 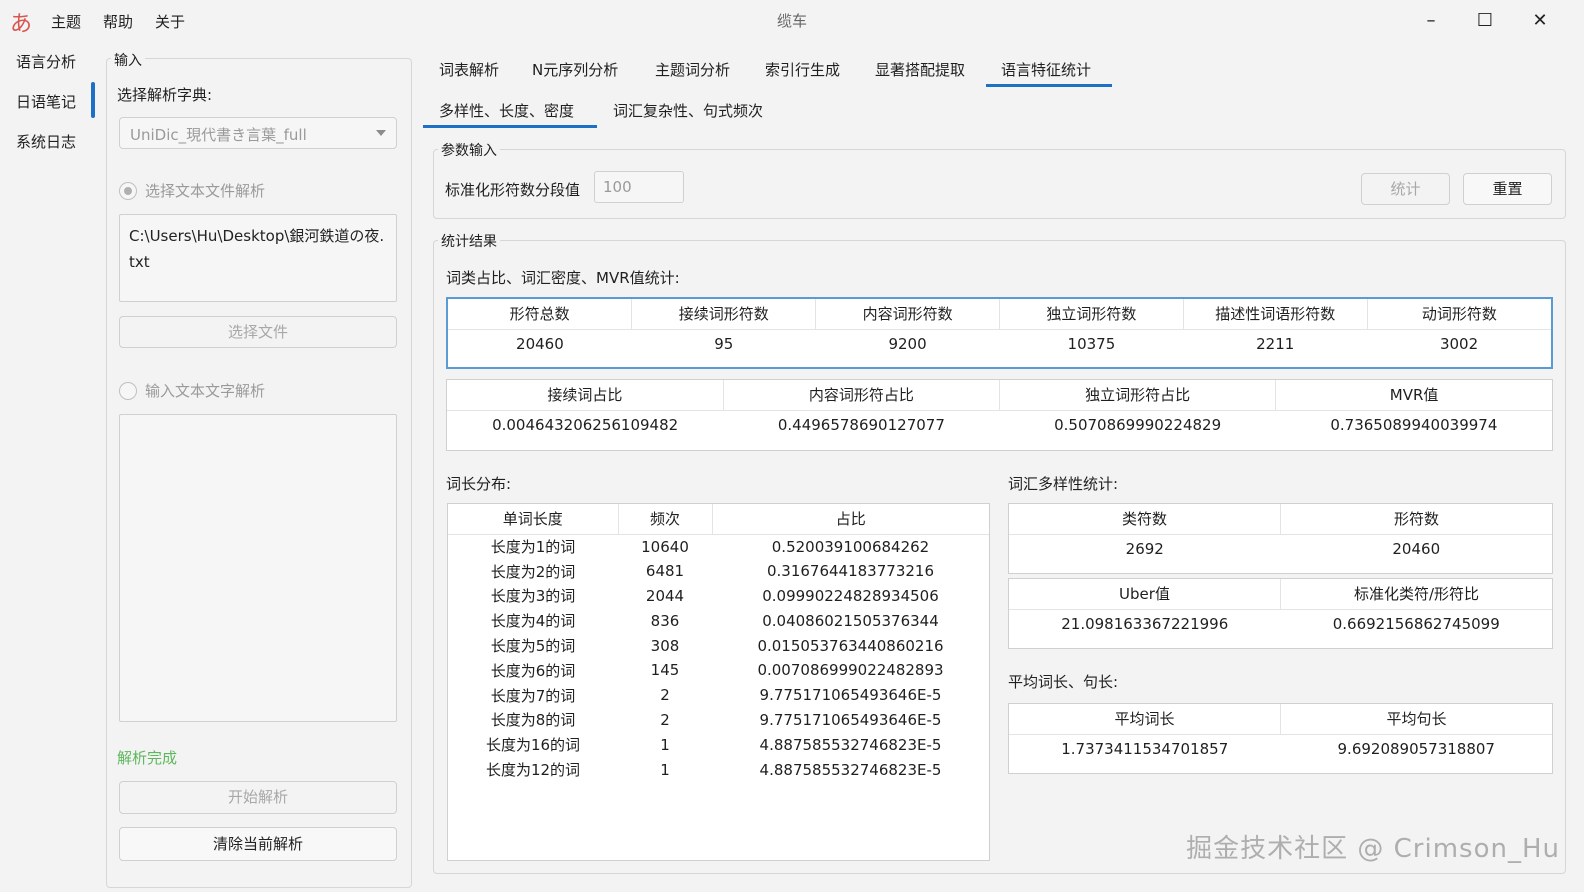 What do you see at coordinates (688, 110) in the screenshot?
I see `subtab-complexity: 词汇复杂性、句式频次` at bounding box center [688, 110].